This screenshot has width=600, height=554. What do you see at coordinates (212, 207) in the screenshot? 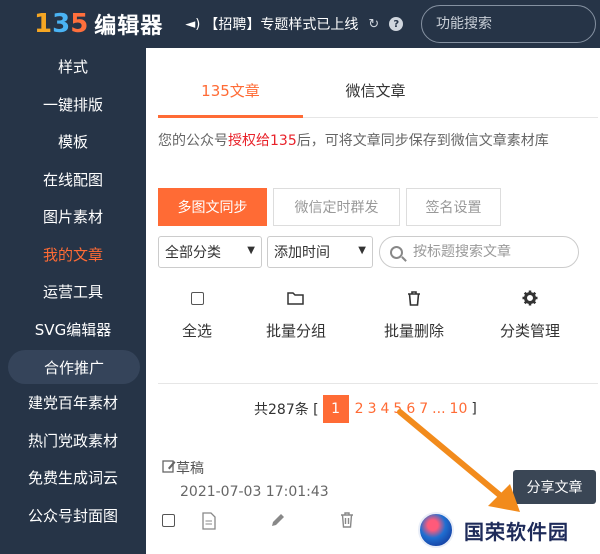
I see `multi-sync-button: 多图文同步` at bounding box center [212, 207].